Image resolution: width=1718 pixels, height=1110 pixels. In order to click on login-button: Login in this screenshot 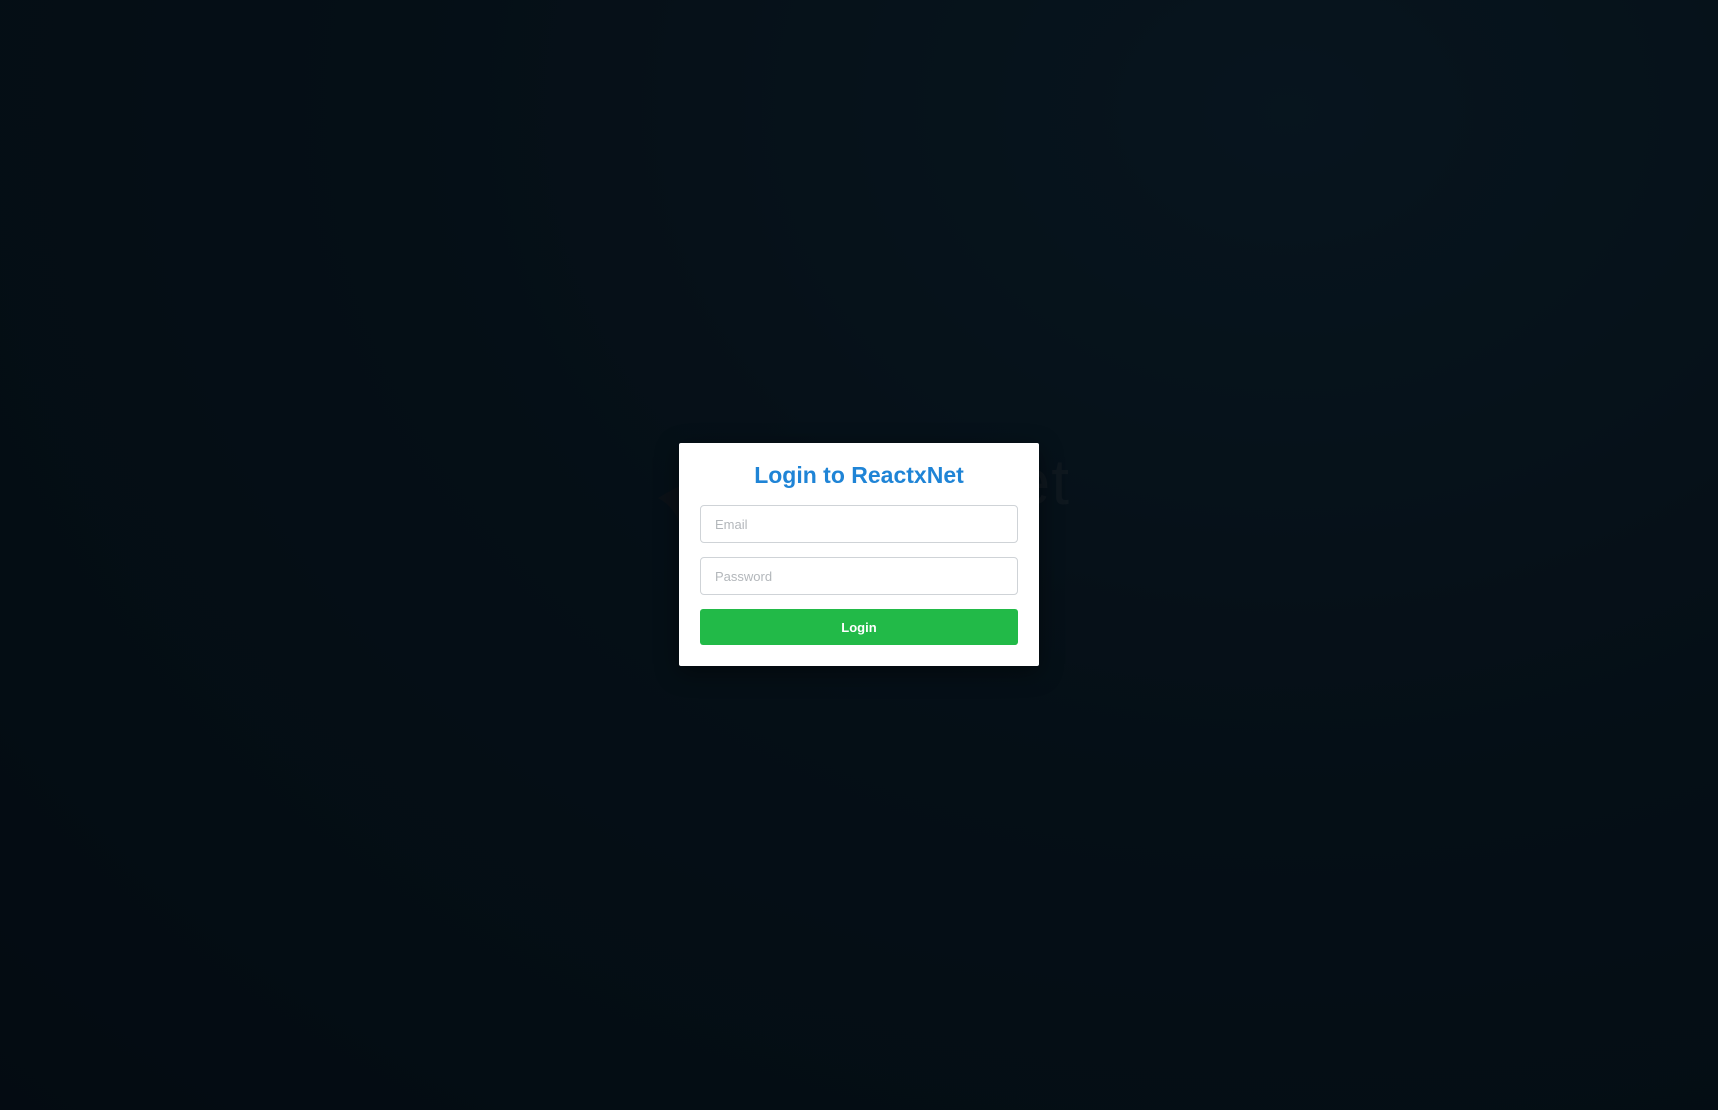, I will do `click(859, 627)`.